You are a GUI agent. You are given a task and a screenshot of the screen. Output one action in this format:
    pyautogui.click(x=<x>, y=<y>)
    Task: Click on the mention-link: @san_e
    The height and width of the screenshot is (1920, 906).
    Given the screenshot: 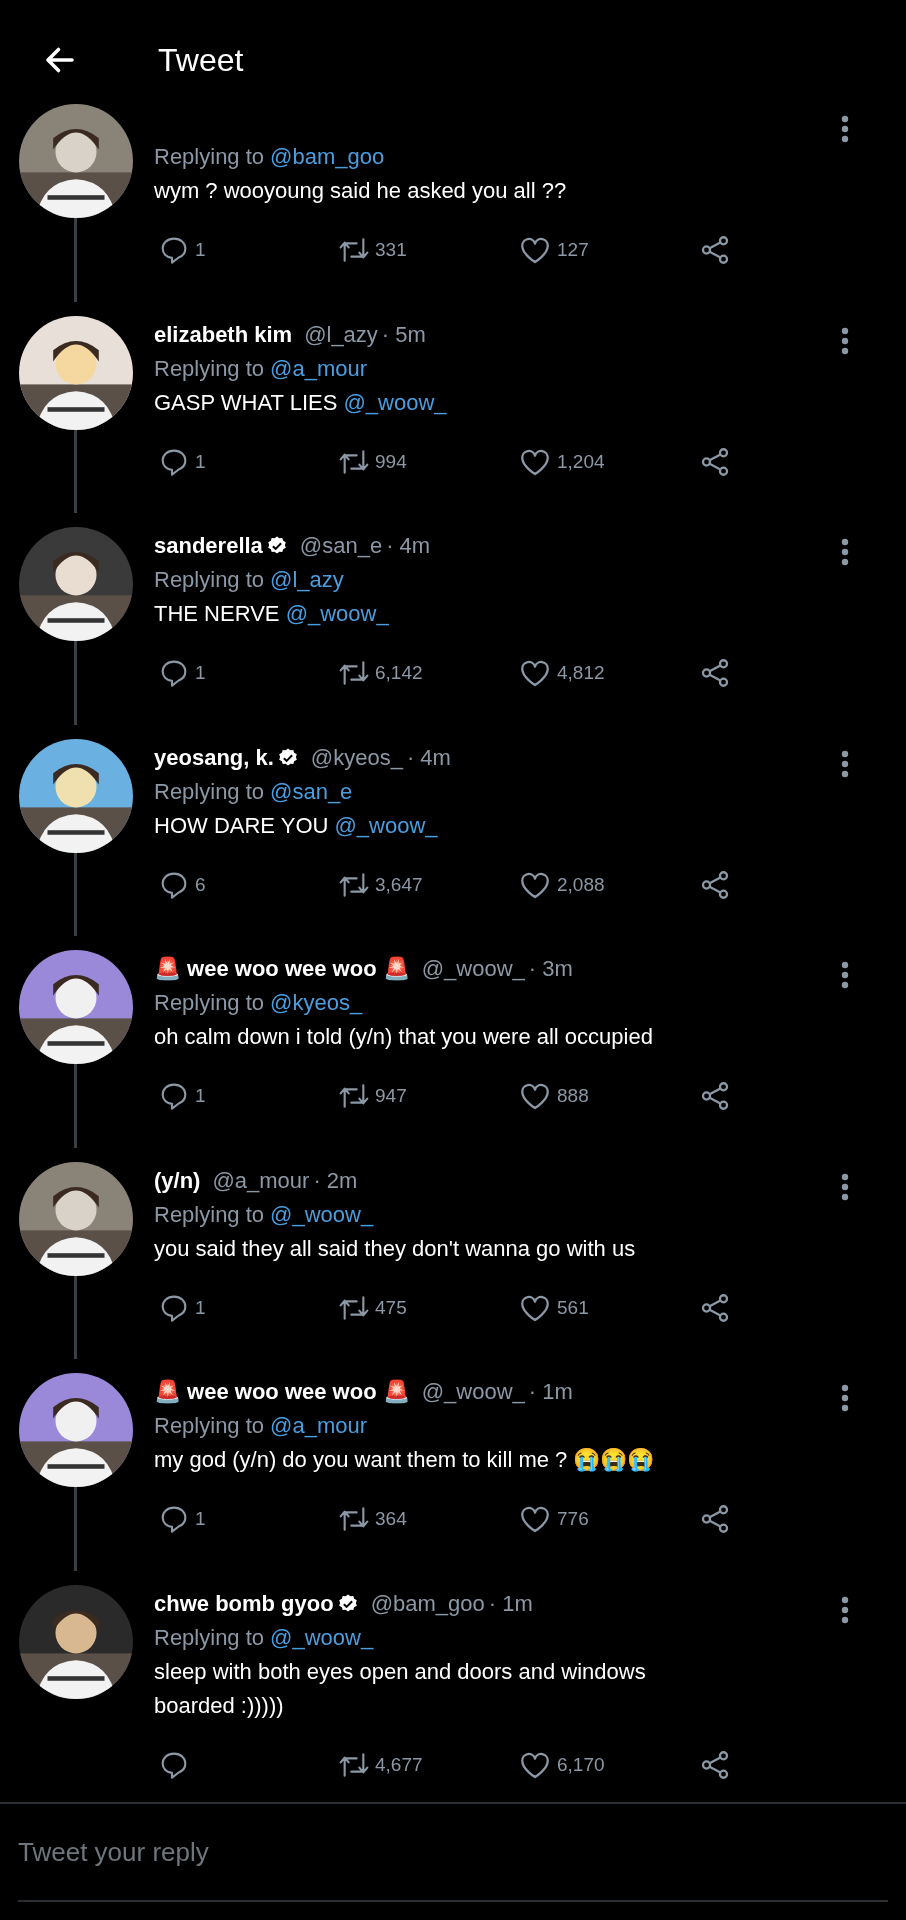 What is the action you would take?
    pyautogui.click(x=311, y=791)
    